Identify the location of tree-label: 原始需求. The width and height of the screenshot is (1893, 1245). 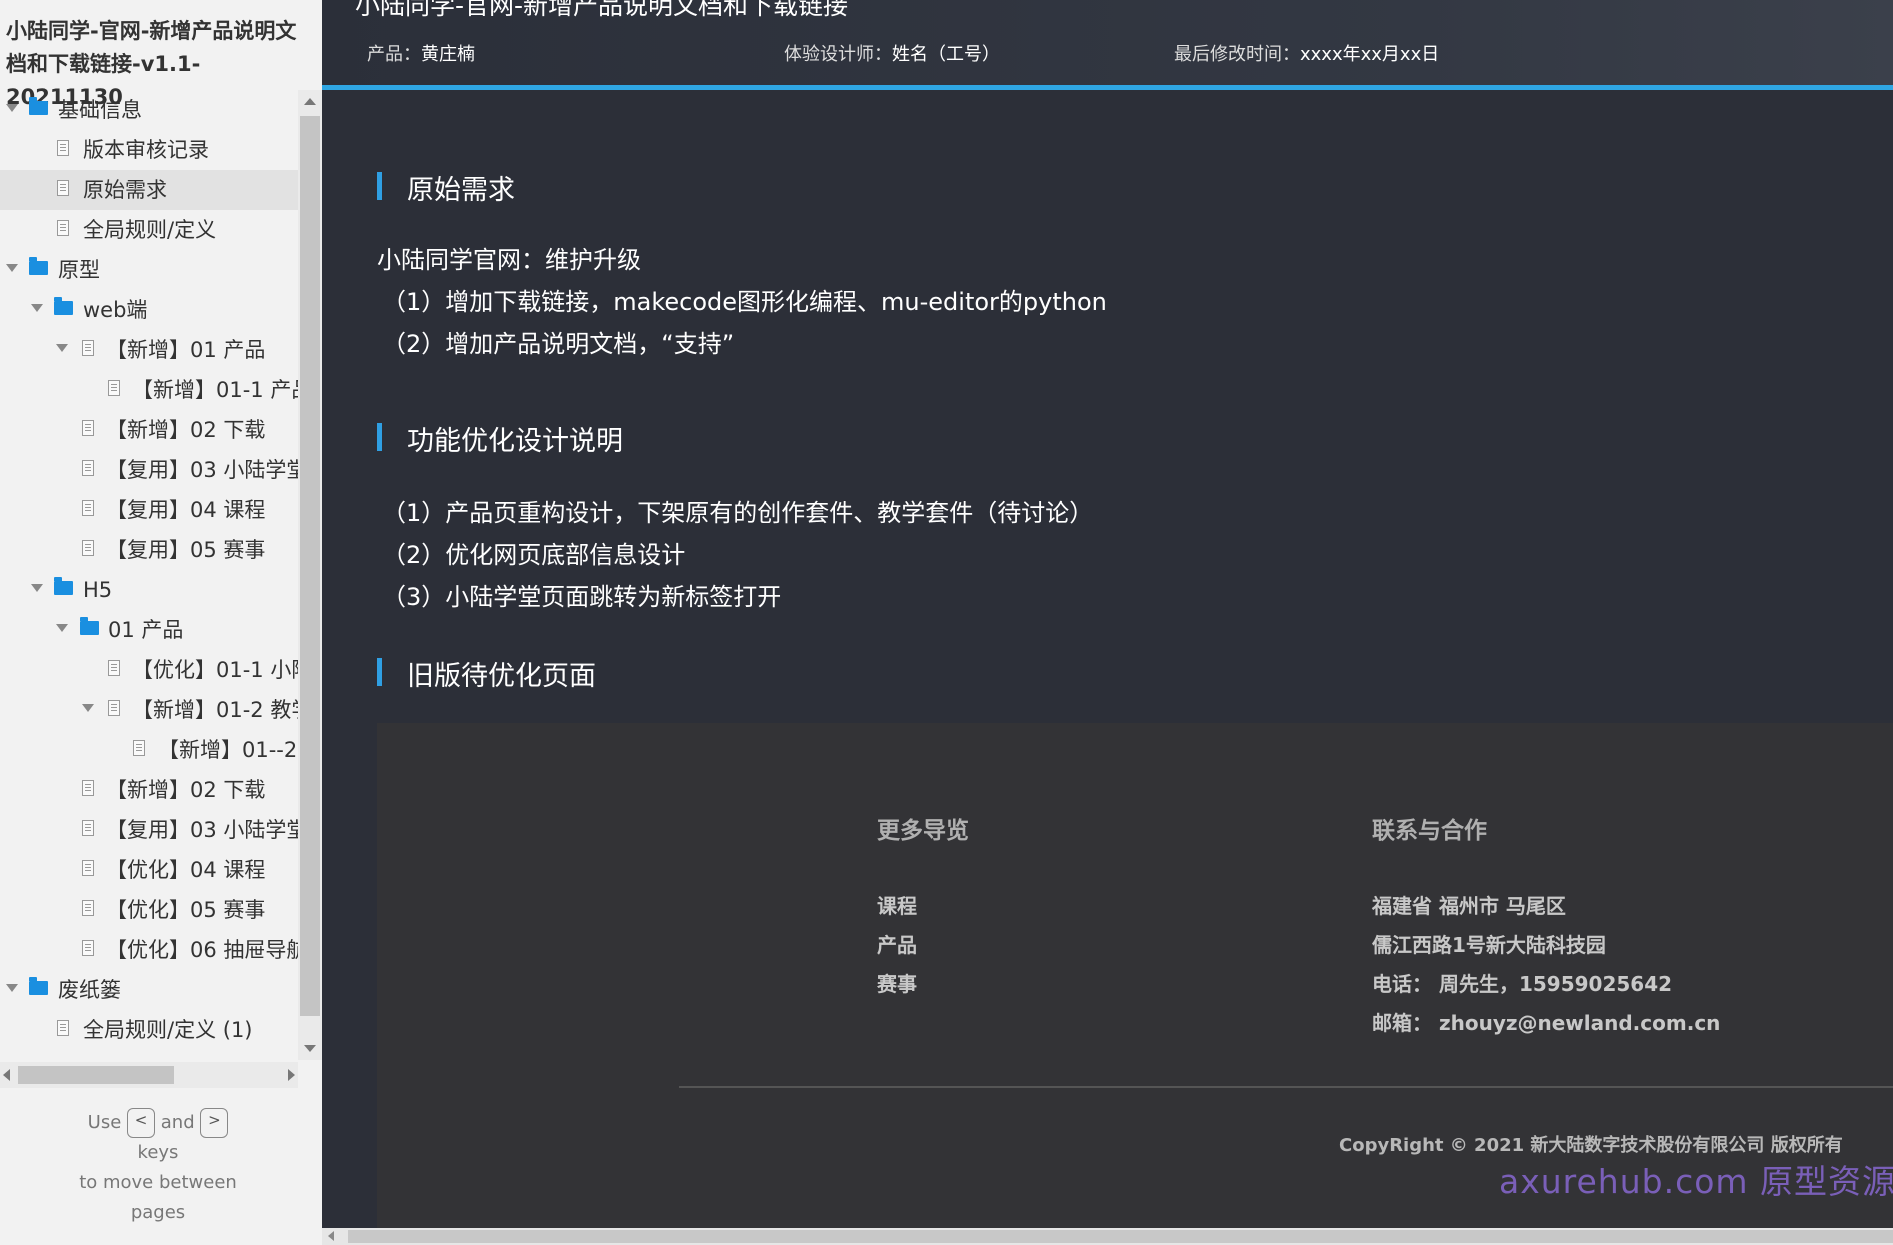
(125, 190).